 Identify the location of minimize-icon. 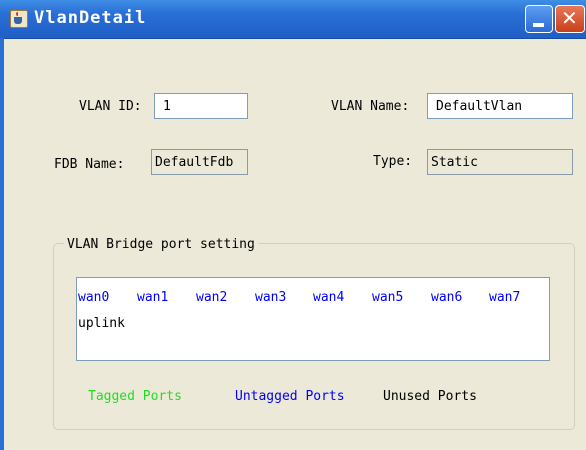
(538, 25).